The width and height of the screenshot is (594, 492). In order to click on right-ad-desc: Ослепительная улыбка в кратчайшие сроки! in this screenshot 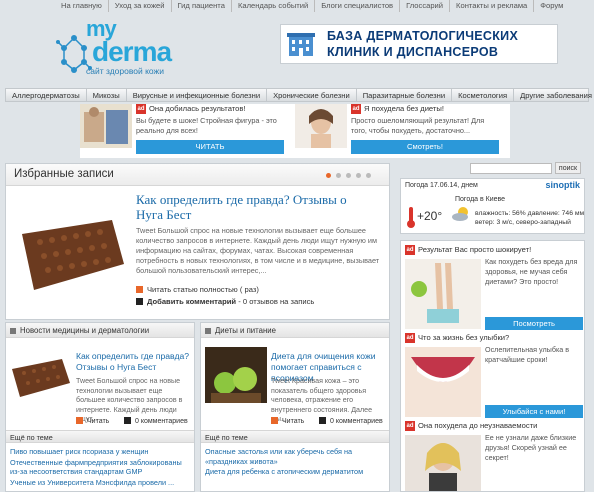, I will do `click(527, 354)`.